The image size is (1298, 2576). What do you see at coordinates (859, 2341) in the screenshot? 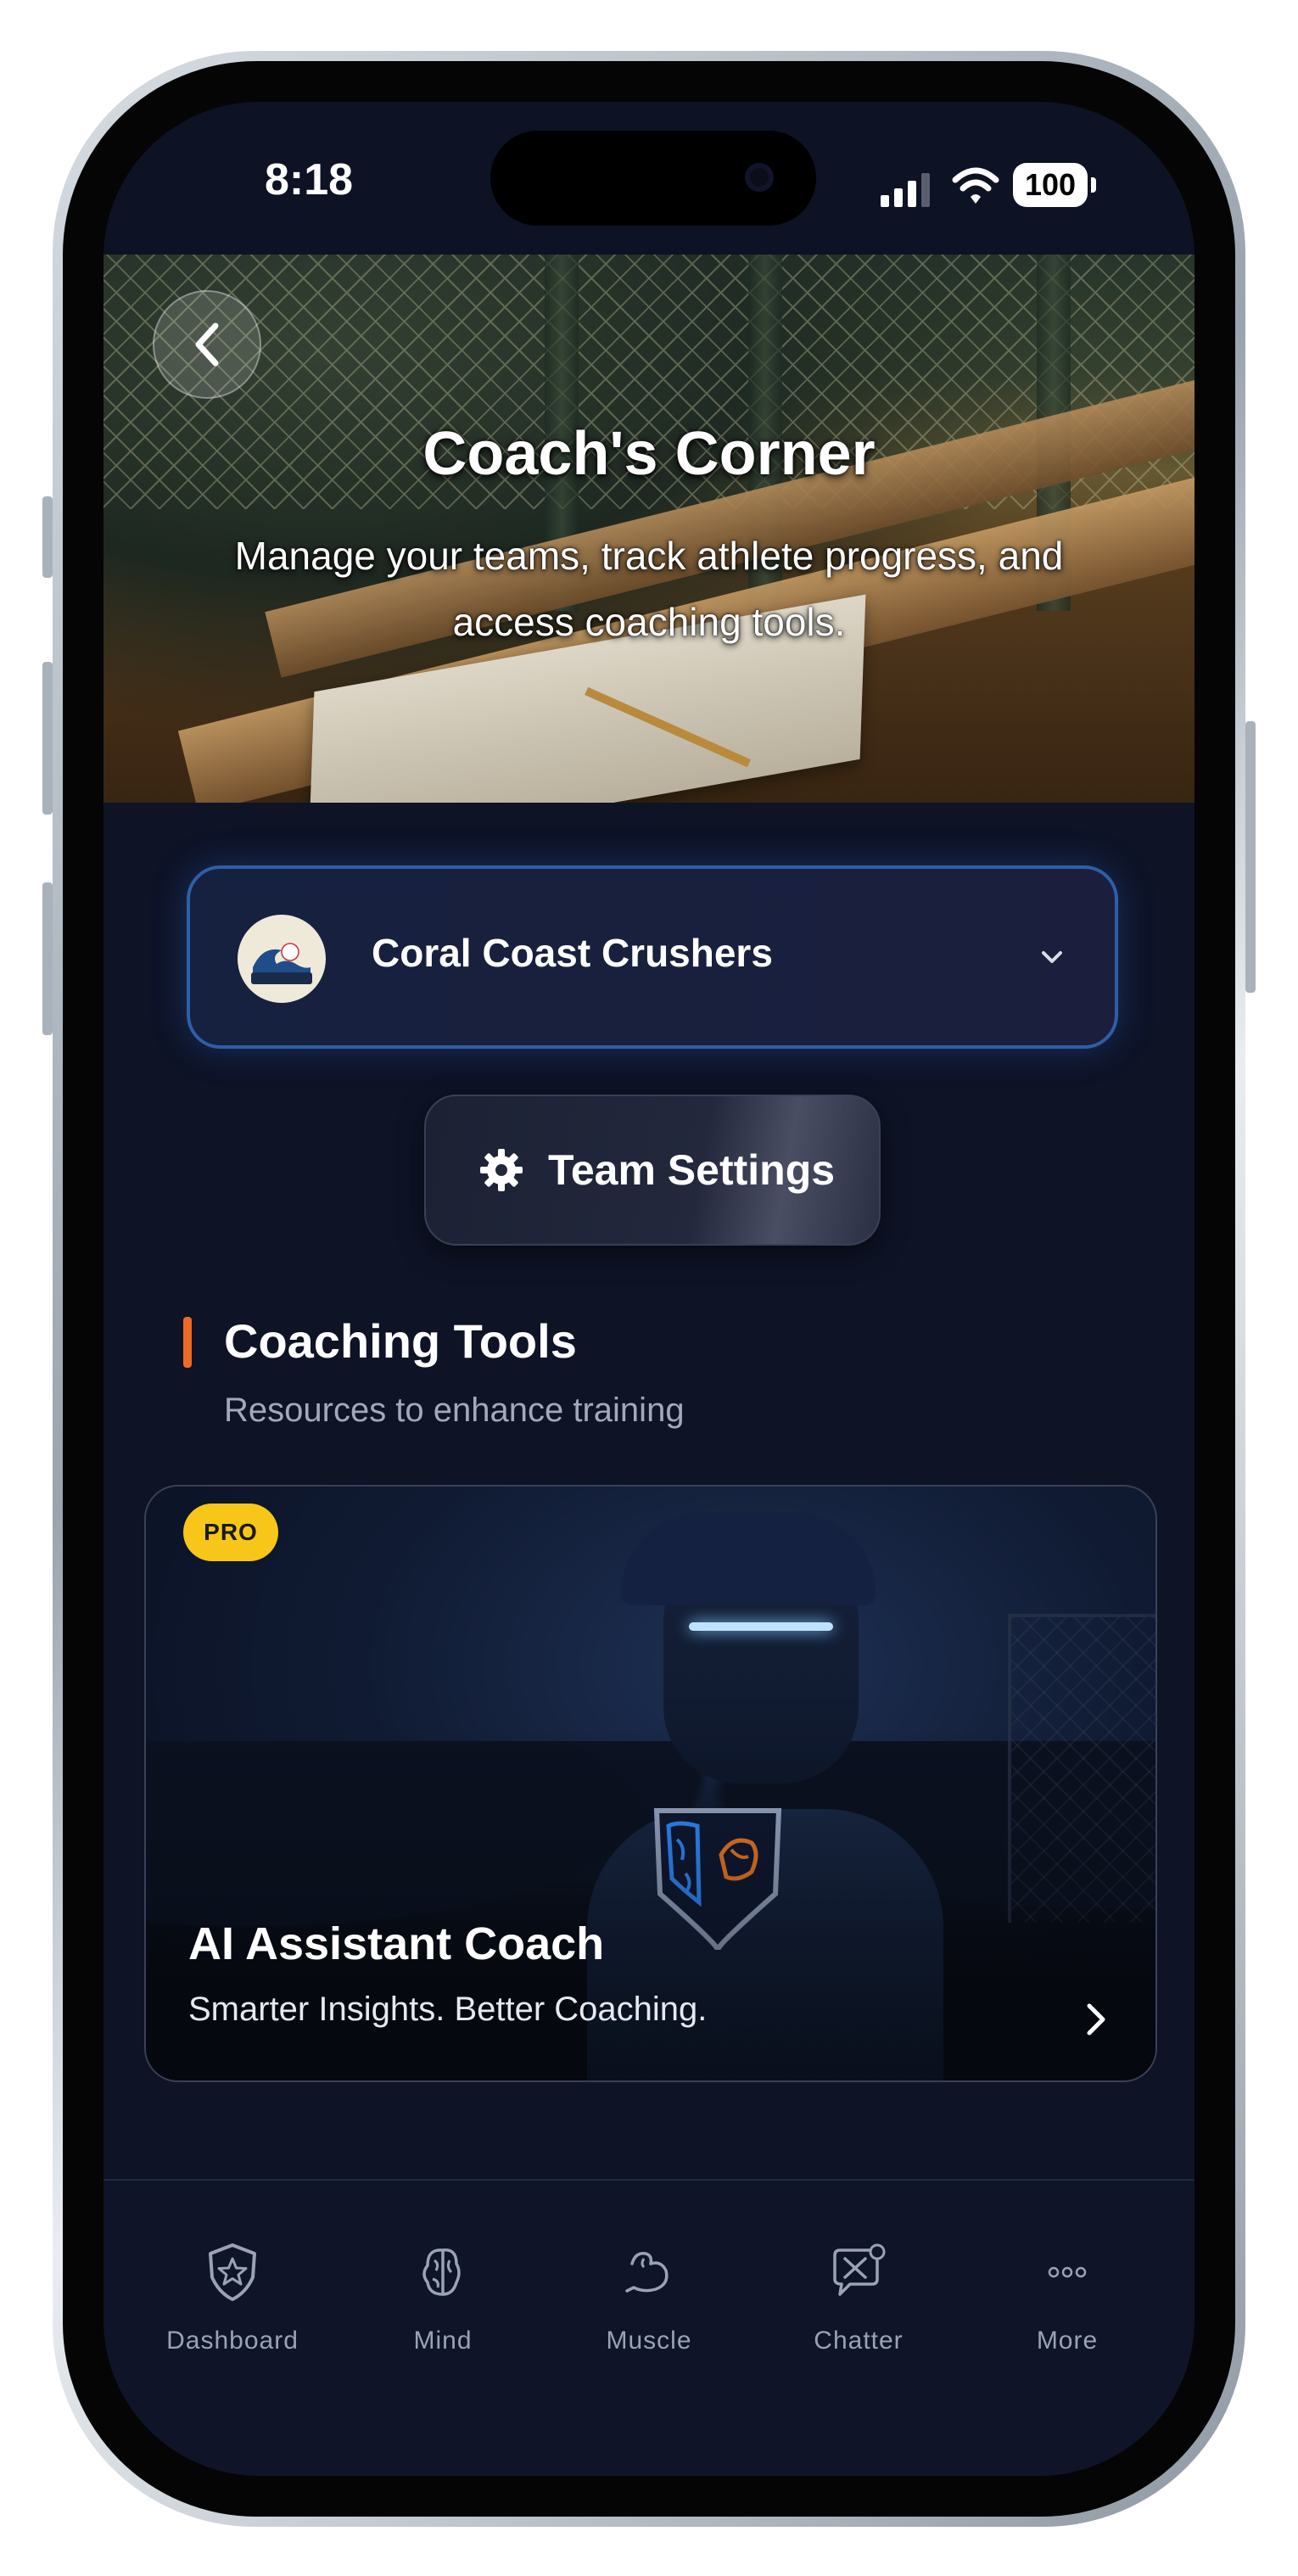
I see `tab-label: Chatter` at bounding box center [859, 2341].